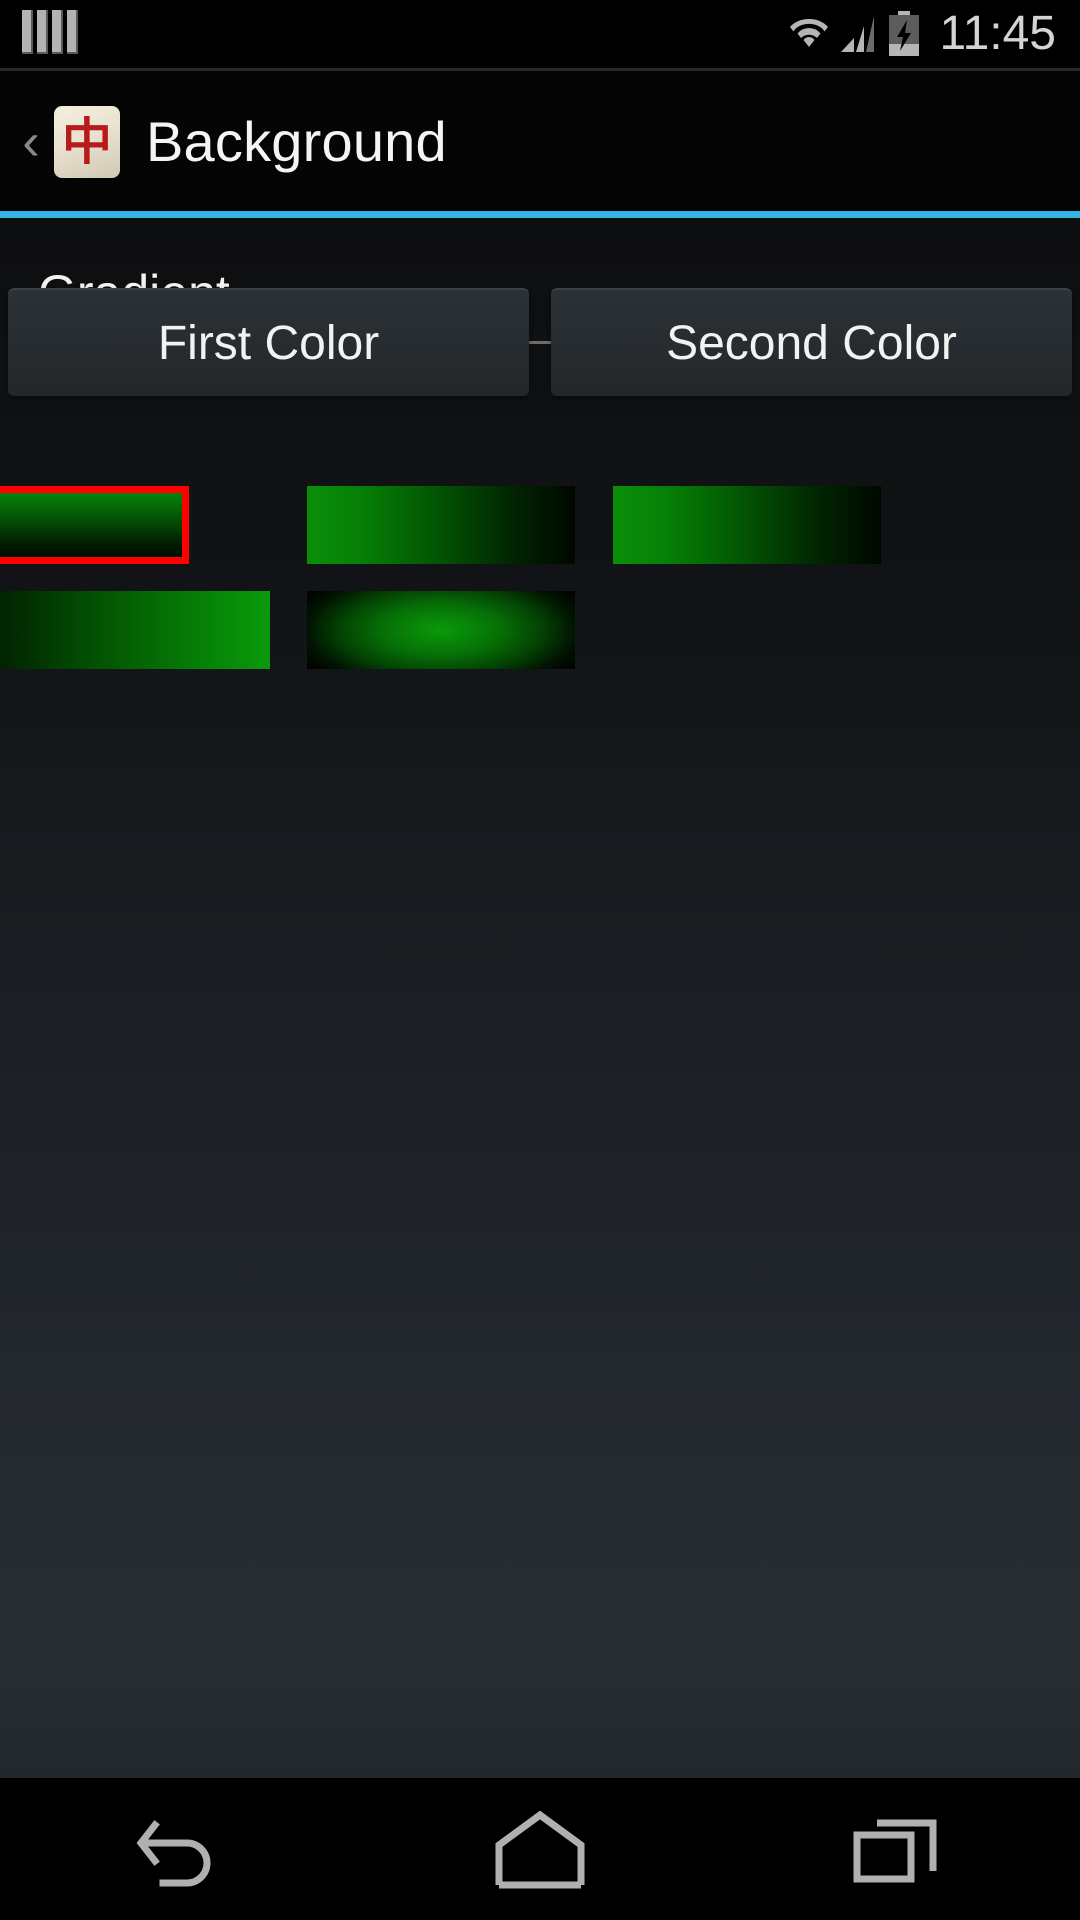 The width and height of the screenshot is (1080, 1920). What do you see at coordinates (296, 141) in the screenshot?
I see `page-title: Background` at bounding box center [296, 141].